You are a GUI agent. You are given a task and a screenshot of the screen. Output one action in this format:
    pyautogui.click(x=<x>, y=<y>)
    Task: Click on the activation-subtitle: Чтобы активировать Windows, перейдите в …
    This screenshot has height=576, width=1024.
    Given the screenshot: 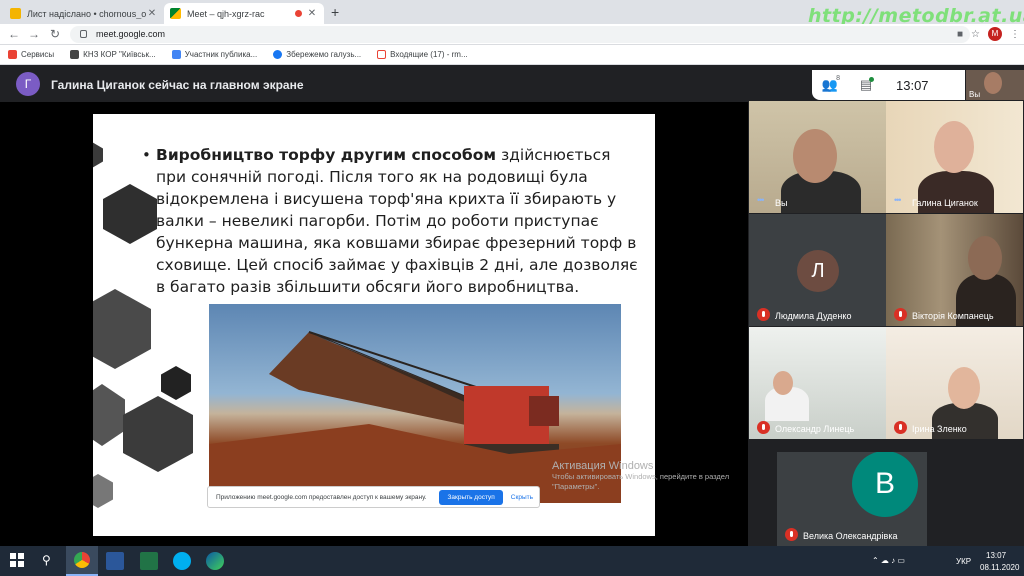 What is the action you would take?
    pyautogui.click(x=641, y=481)
    